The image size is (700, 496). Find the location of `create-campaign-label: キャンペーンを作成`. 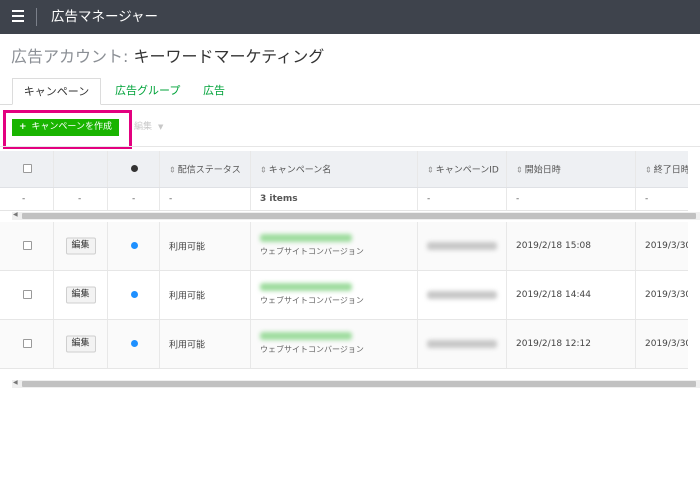

create-campaign-label: キャンペーンを作成 is located at coordinates (71, 127).